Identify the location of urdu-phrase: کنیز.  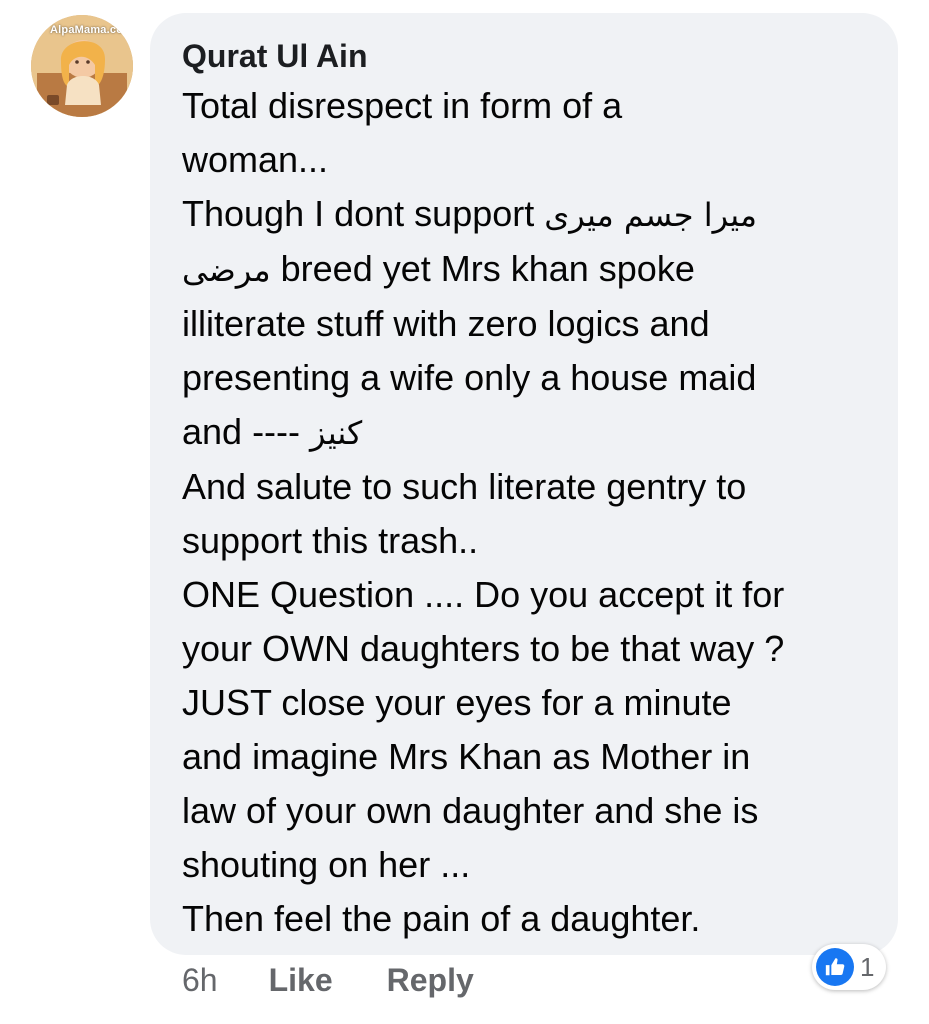
(336, 433).